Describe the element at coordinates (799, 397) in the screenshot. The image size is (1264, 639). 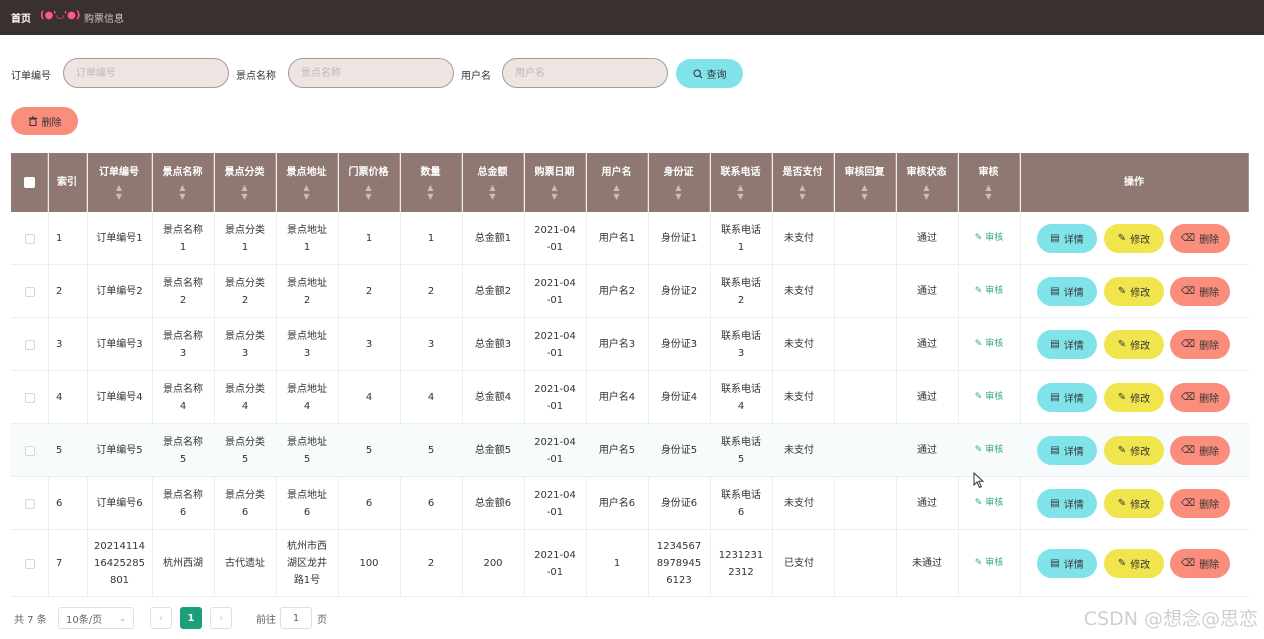
I see `table-cell: 未支付` at that location.